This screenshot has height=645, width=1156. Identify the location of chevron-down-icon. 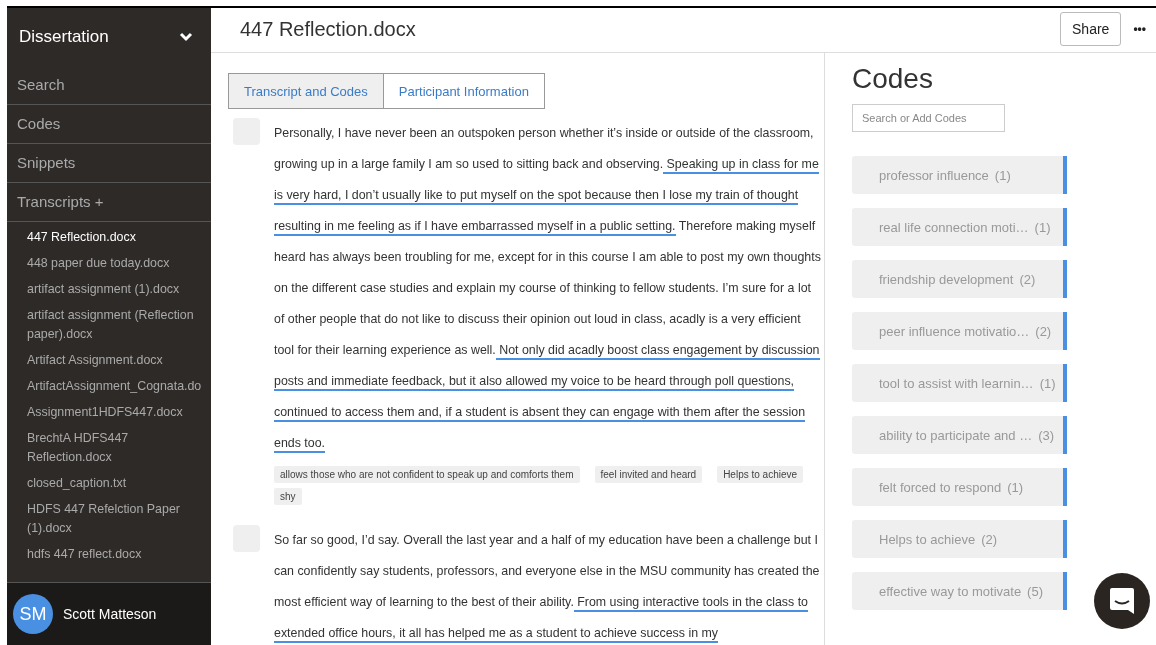
(186, 37).